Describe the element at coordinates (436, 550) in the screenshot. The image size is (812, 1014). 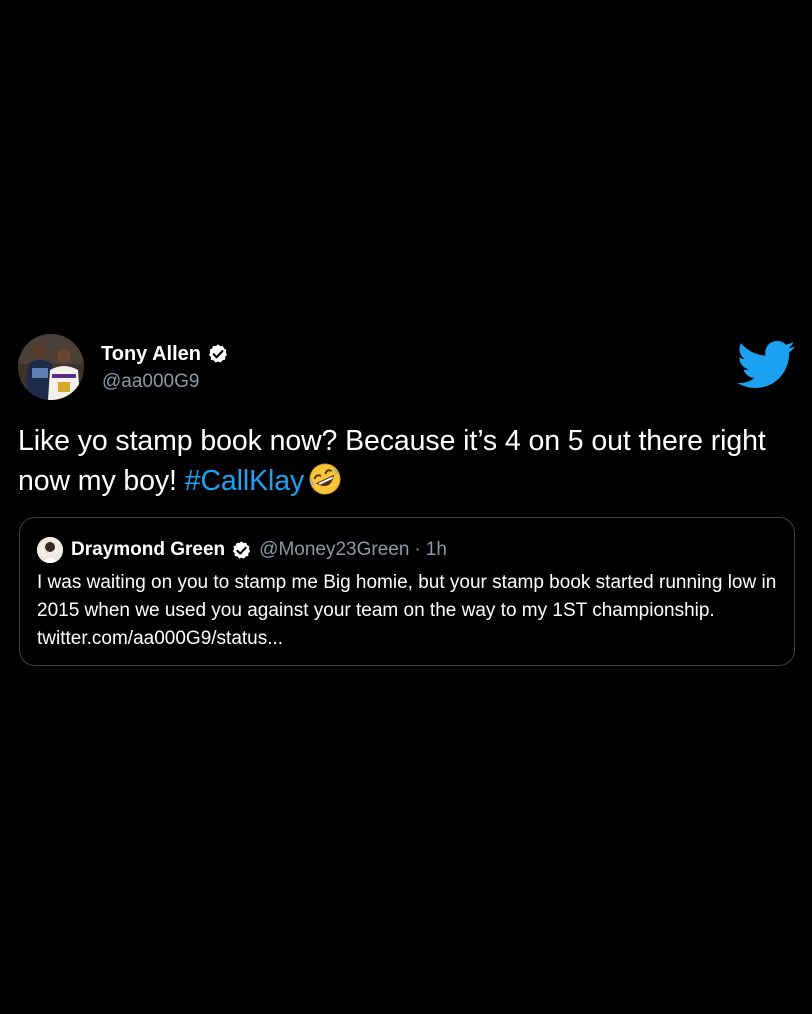
I see `quote-timestamp: 1h` at that location.